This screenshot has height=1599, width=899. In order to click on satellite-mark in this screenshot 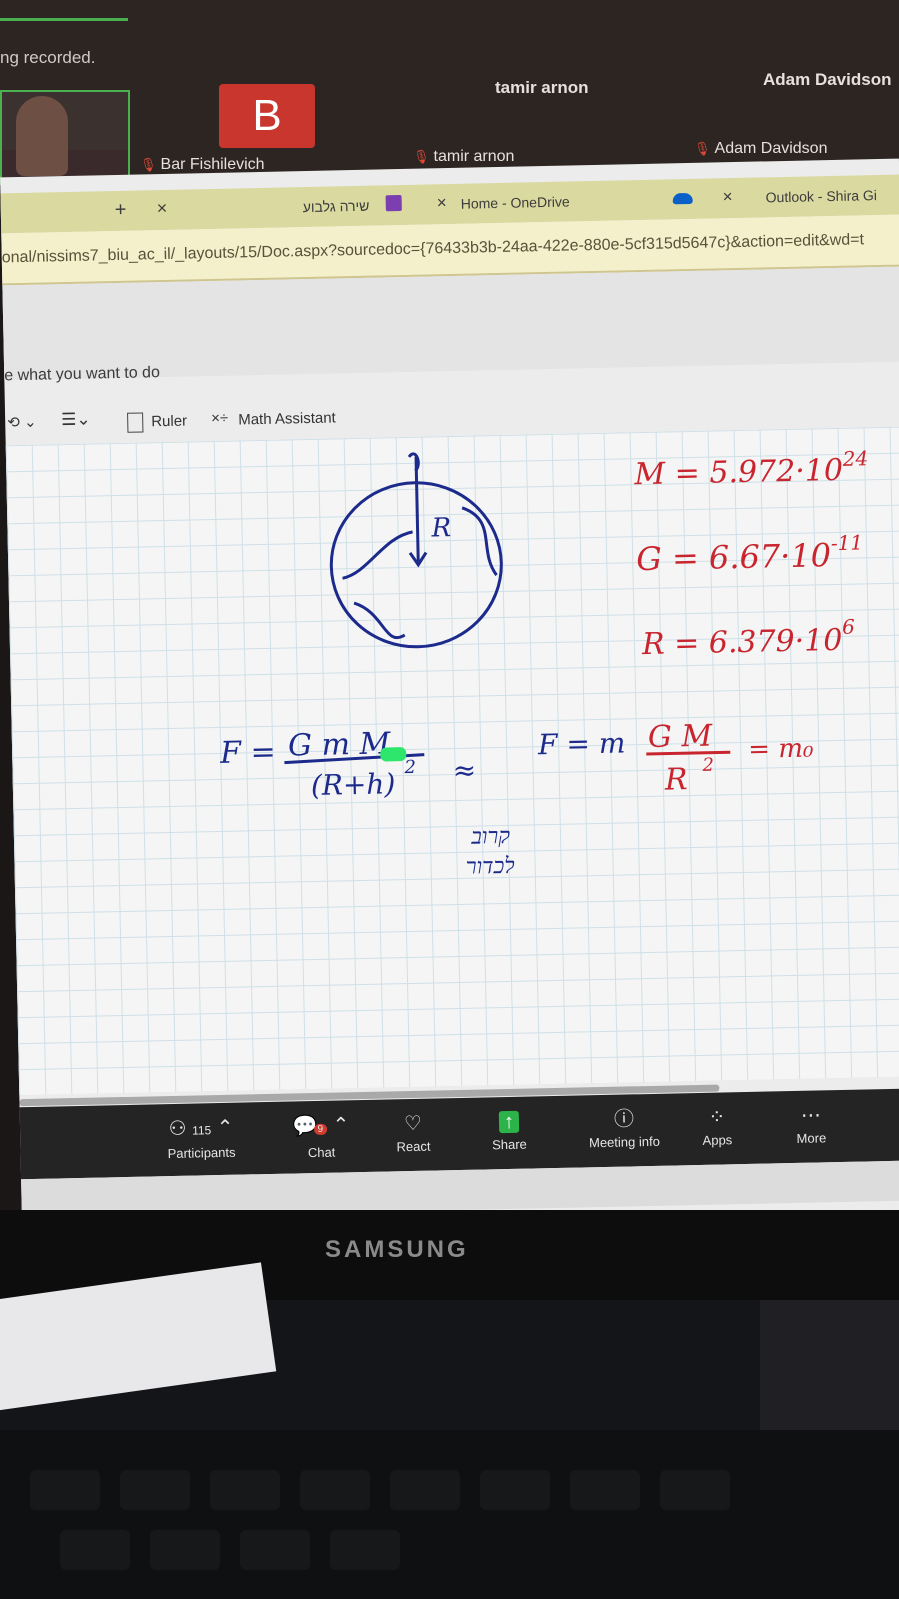, I will do `click(413, 462)`.